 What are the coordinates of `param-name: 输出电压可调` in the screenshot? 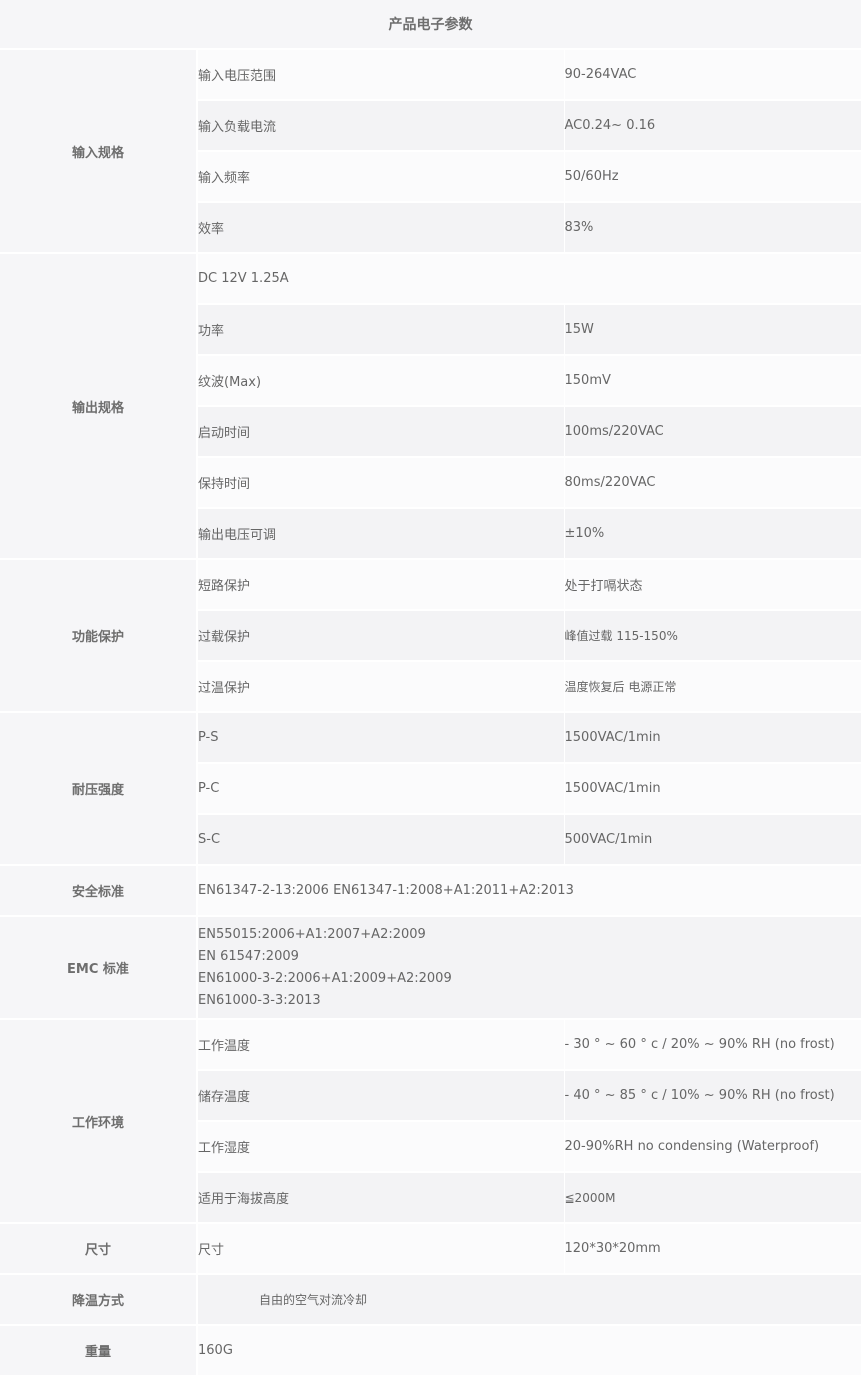 It's located at (380, 534).